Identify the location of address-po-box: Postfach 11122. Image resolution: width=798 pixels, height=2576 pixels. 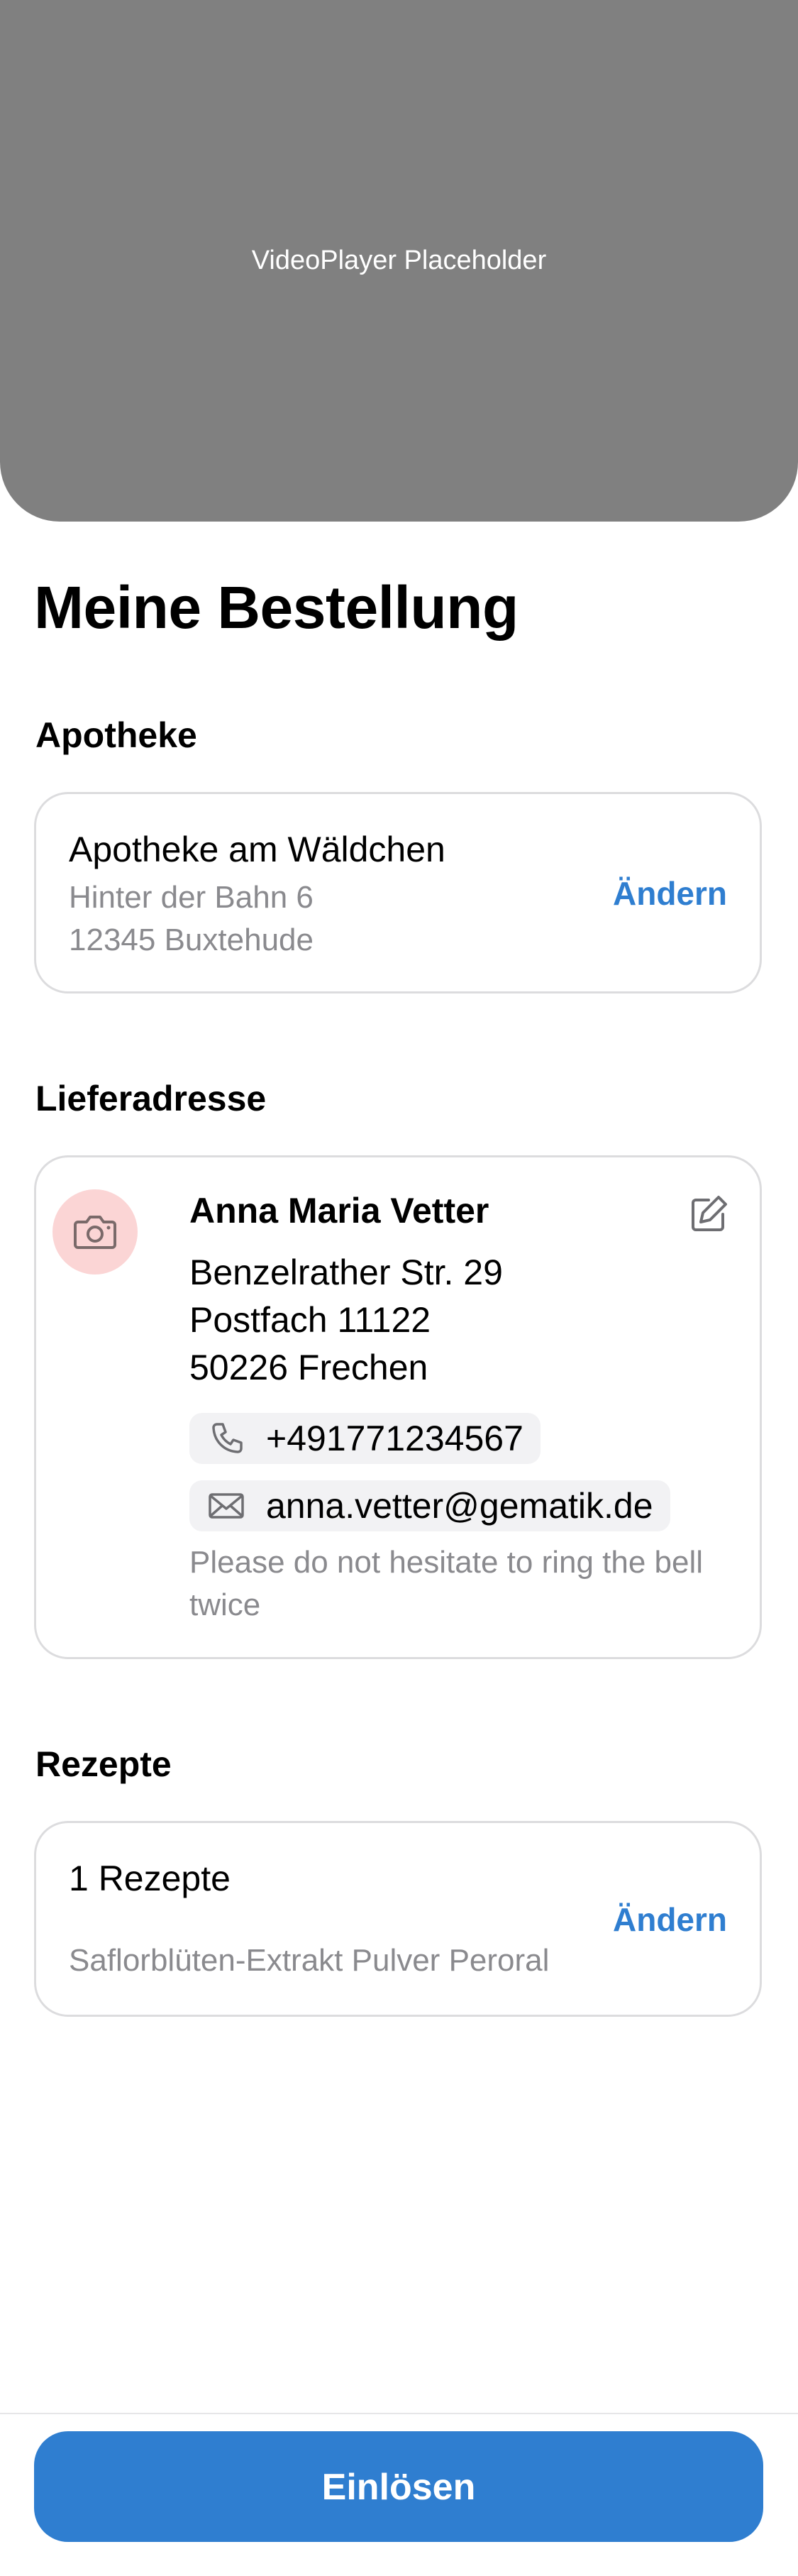
(310, 1320).